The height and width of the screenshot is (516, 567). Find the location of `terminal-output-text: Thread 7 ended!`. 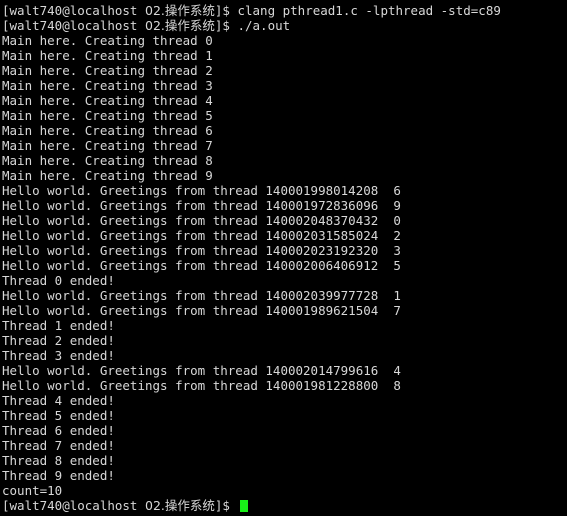

terminal-output-text: Thread 7 ended! is located at coordinates (58, 445).